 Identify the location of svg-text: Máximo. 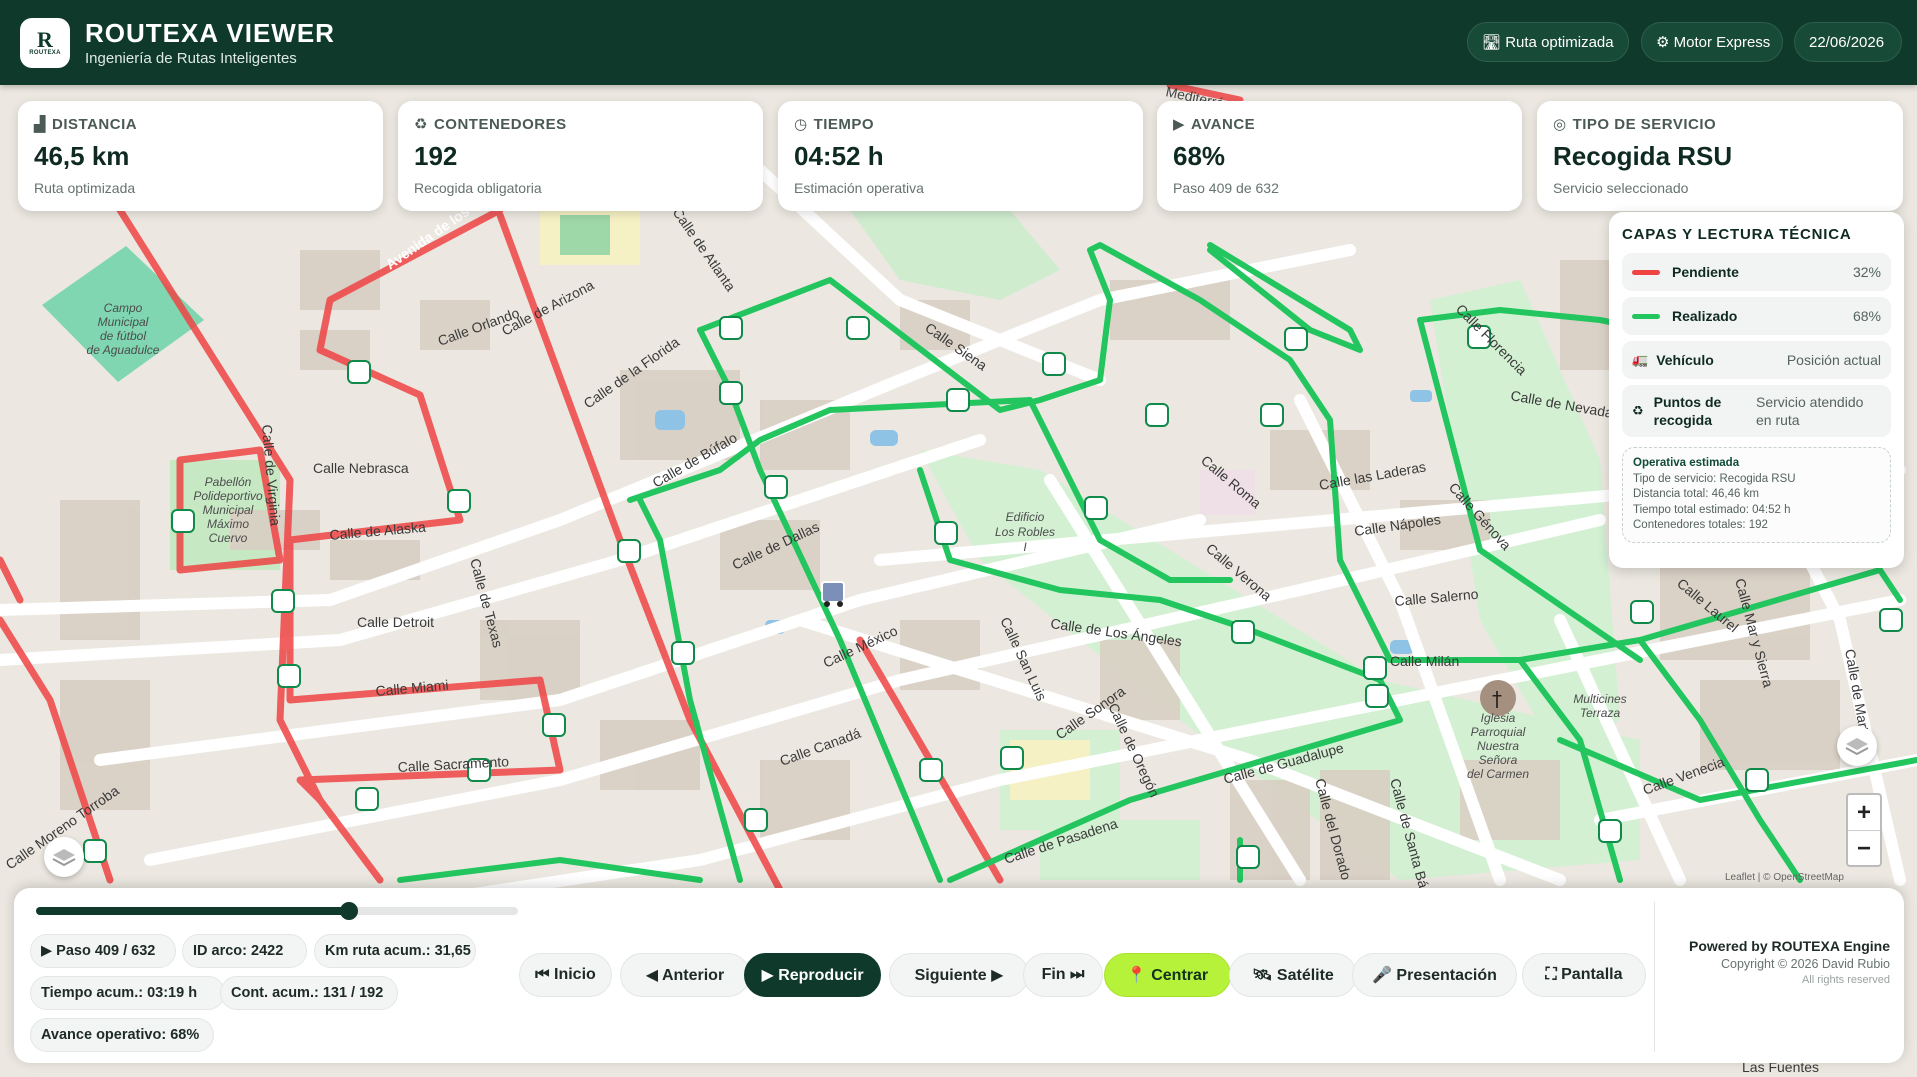
(228, 524).